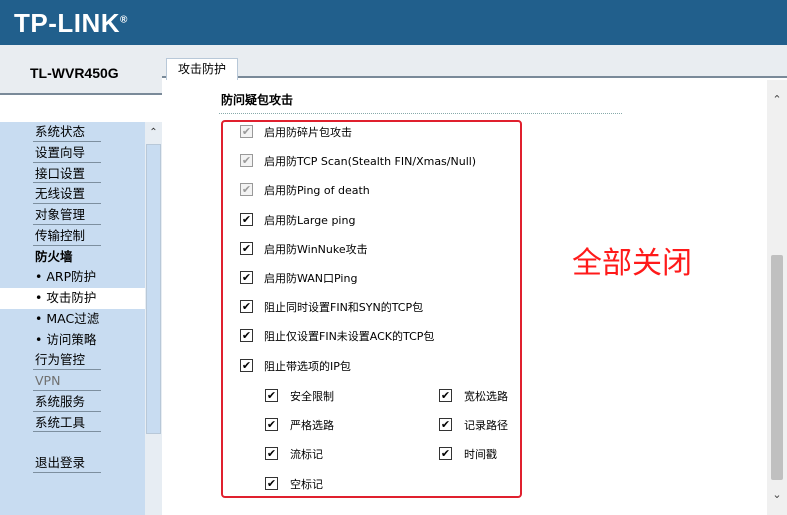 Image resolution: width=787 pixels, height=515 pixels. Describe the element at coordinates (480, 455) in the screenshot. I see `ip-option-label: 时间戳` at that location.